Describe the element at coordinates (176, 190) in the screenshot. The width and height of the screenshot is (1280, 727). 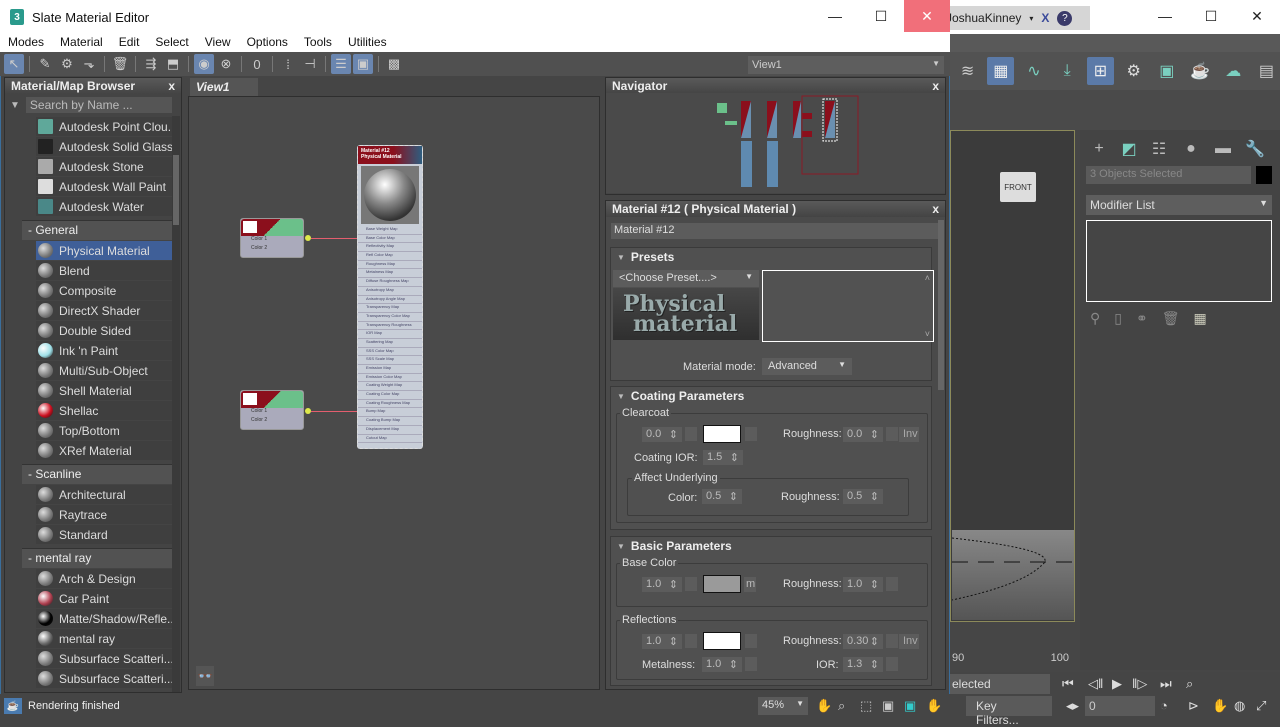
I see `browser-scroll-thumb` at that location.